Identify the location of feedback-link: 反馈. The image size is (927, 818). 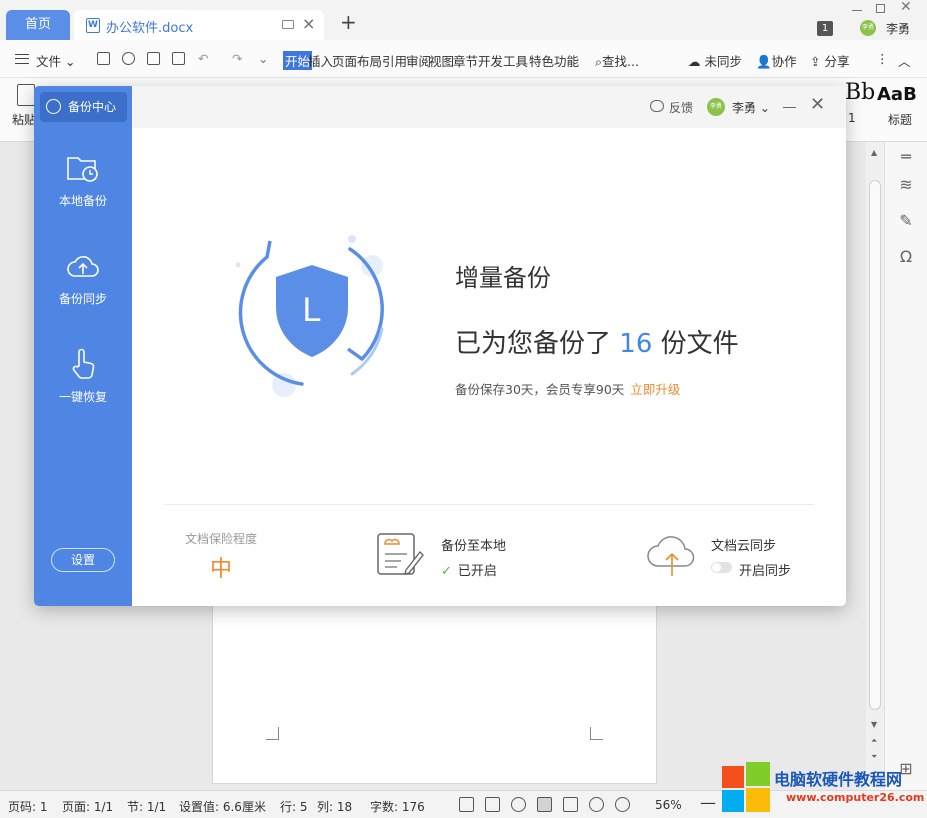
(681, 107).